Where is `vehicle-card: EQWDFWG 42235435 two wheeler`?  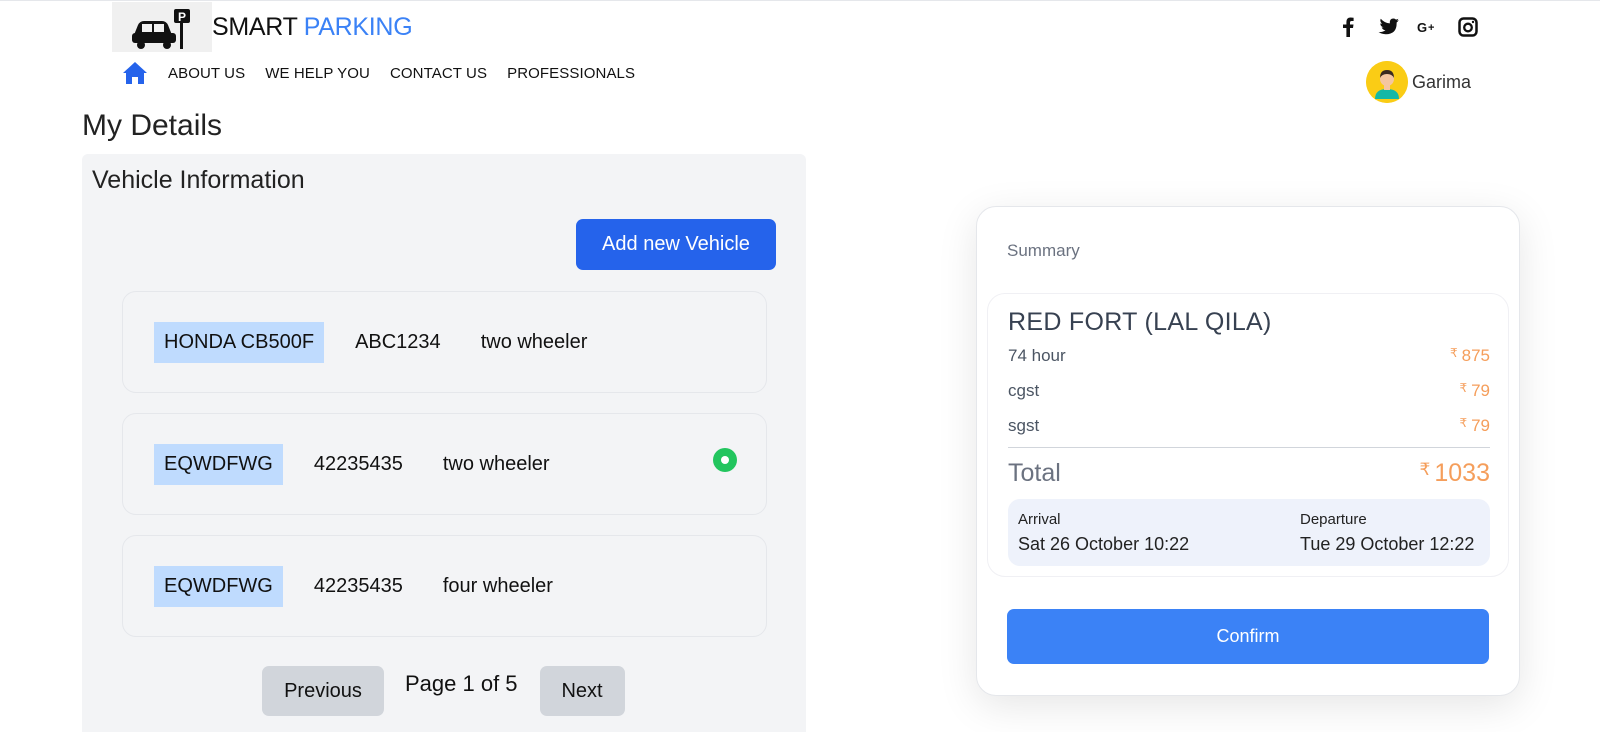 vehicle-card: EQWDFWG 42235435 two wheeler is located at coordinates (444, 464).